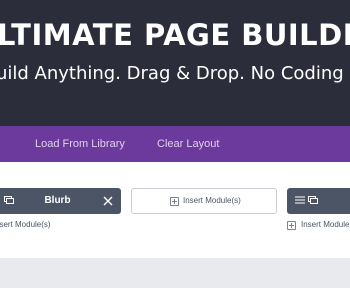 Image resolution: width=350 pixels, height=288 pixels. I want to click on insert-module-button: Insert Module(s), so click(204, 201).